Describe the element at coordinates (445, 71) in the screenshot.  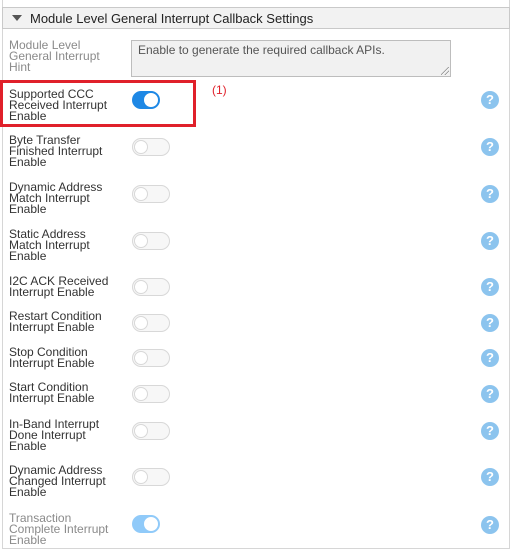
I see `resize-grip-icon` at that location.